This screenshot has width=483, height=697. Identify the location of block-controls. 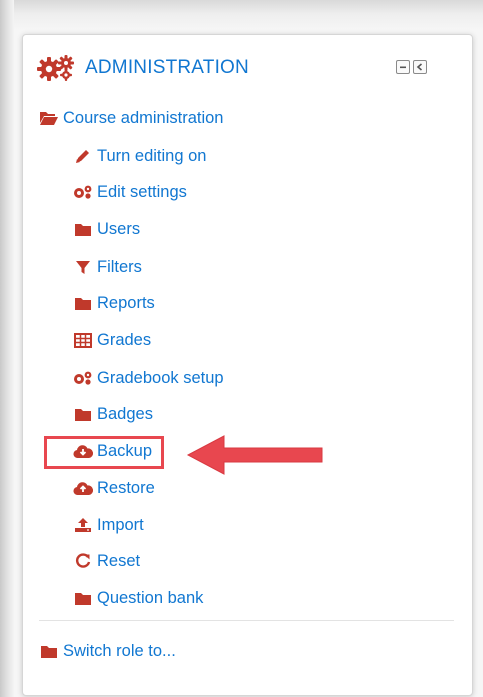
(411, 67).